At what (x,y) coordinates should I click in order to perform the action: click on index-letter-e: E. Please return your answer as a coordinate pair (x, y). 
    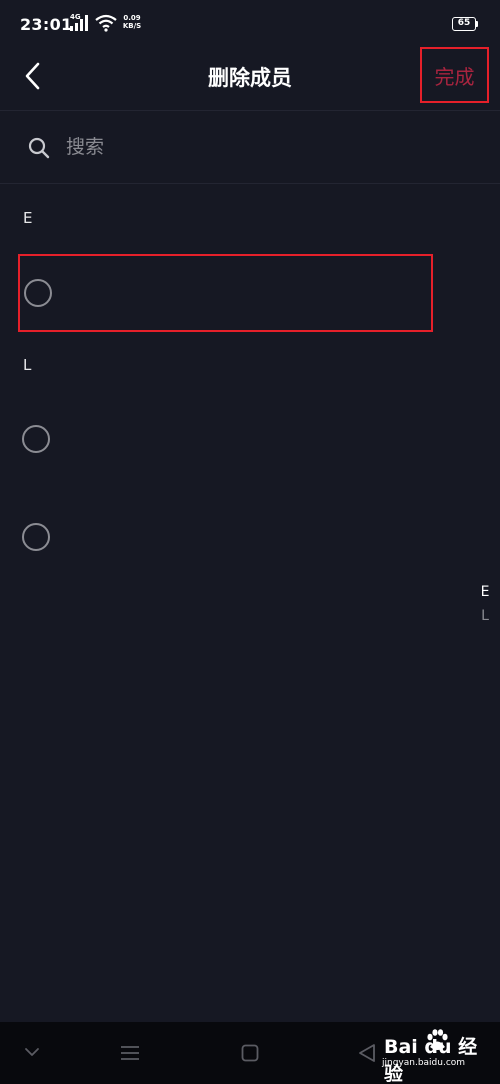
    Looking at the image, I should click on (485, 592).